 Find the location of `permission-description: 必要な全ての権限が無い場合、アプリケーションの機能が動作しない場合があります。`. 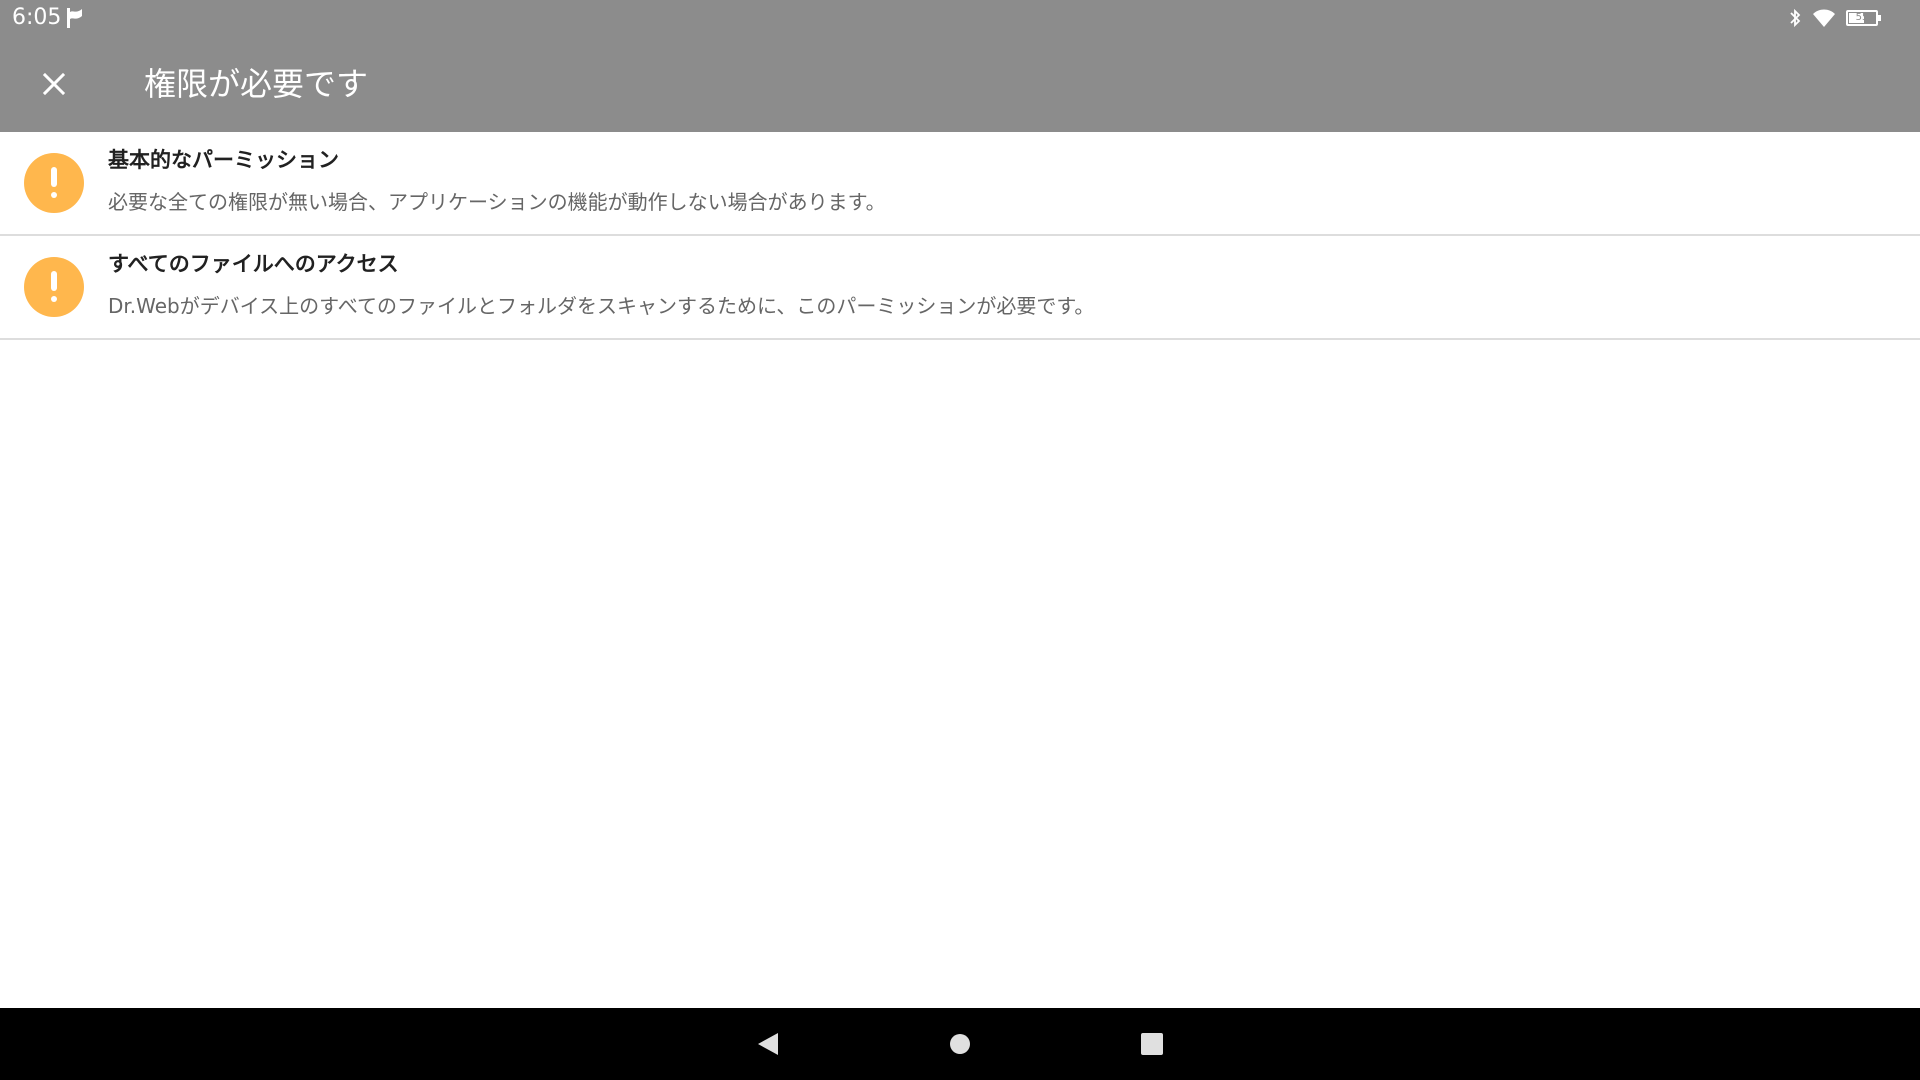

permission-description: 必要な全ての権限が無い場合、アプリケーションの機能が動作しない場合があります。 is located at coordinates (497, 202).